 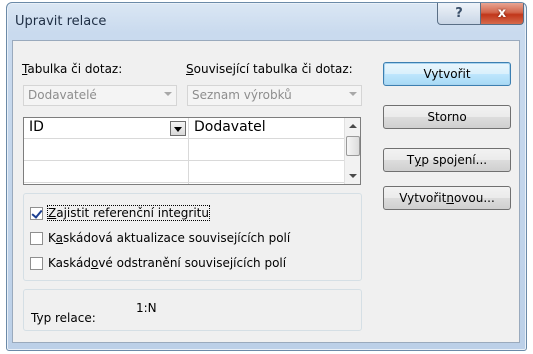 I want to click on scrollbar-thumb, so click(x=353, y=146).